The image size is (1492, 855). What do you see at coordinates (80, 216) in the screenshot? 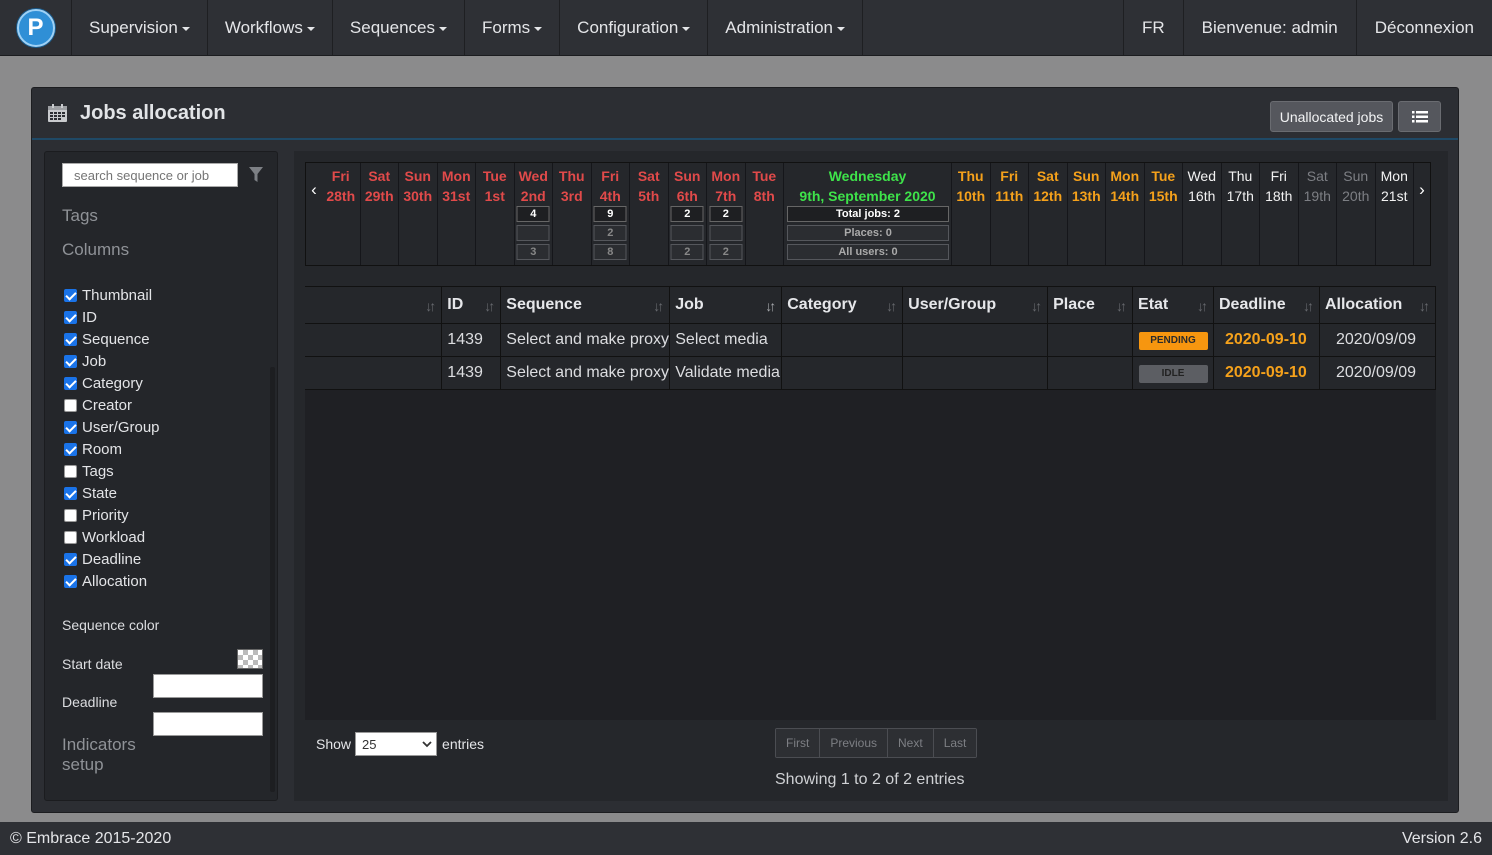
I see `tags-label: Tags` at bounding box center [80, 216].